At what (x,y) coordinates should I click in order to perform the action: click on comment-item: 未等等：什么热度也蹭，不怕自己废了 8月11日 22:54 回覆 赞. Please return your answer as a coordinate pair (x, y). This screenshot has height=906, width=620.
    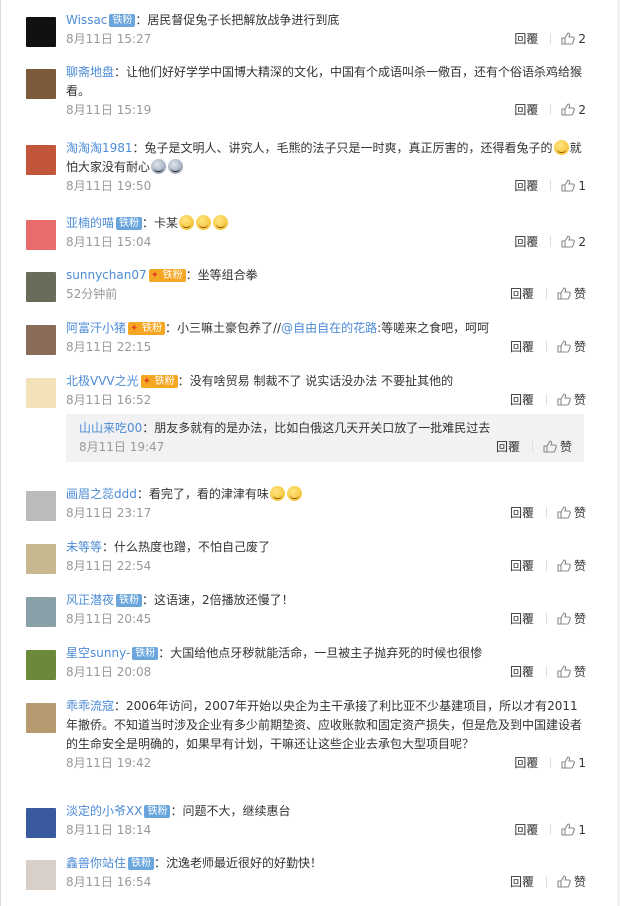
    Looking at the image, I should click on (306, 553).